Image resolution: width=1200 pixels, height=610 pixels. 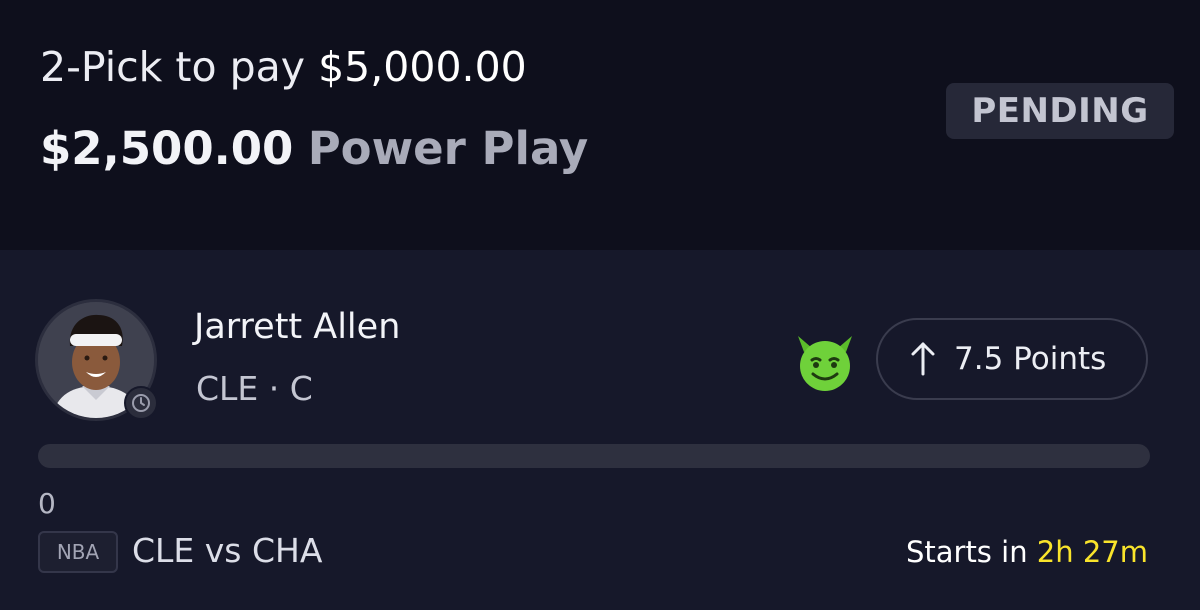 What do you see at coordinates (1060, 111) in the screenshot?
I see `status-badge: PENDING` at bounding box center [1060, 111].